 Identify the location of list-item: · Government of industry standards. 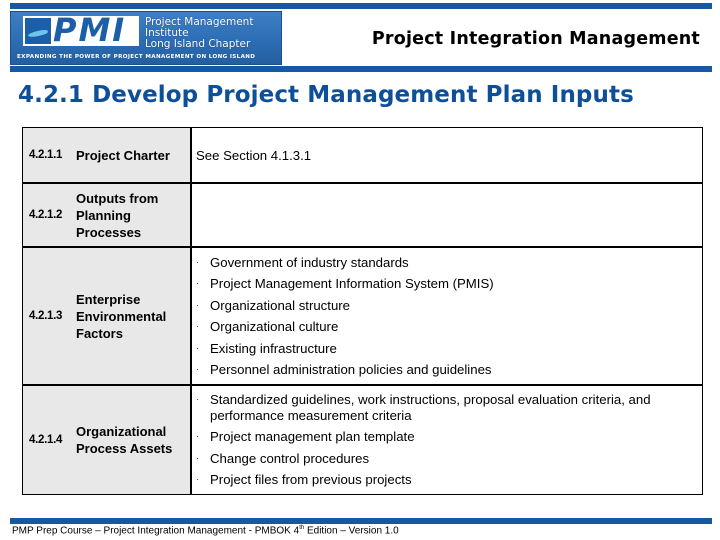
(449, 263).